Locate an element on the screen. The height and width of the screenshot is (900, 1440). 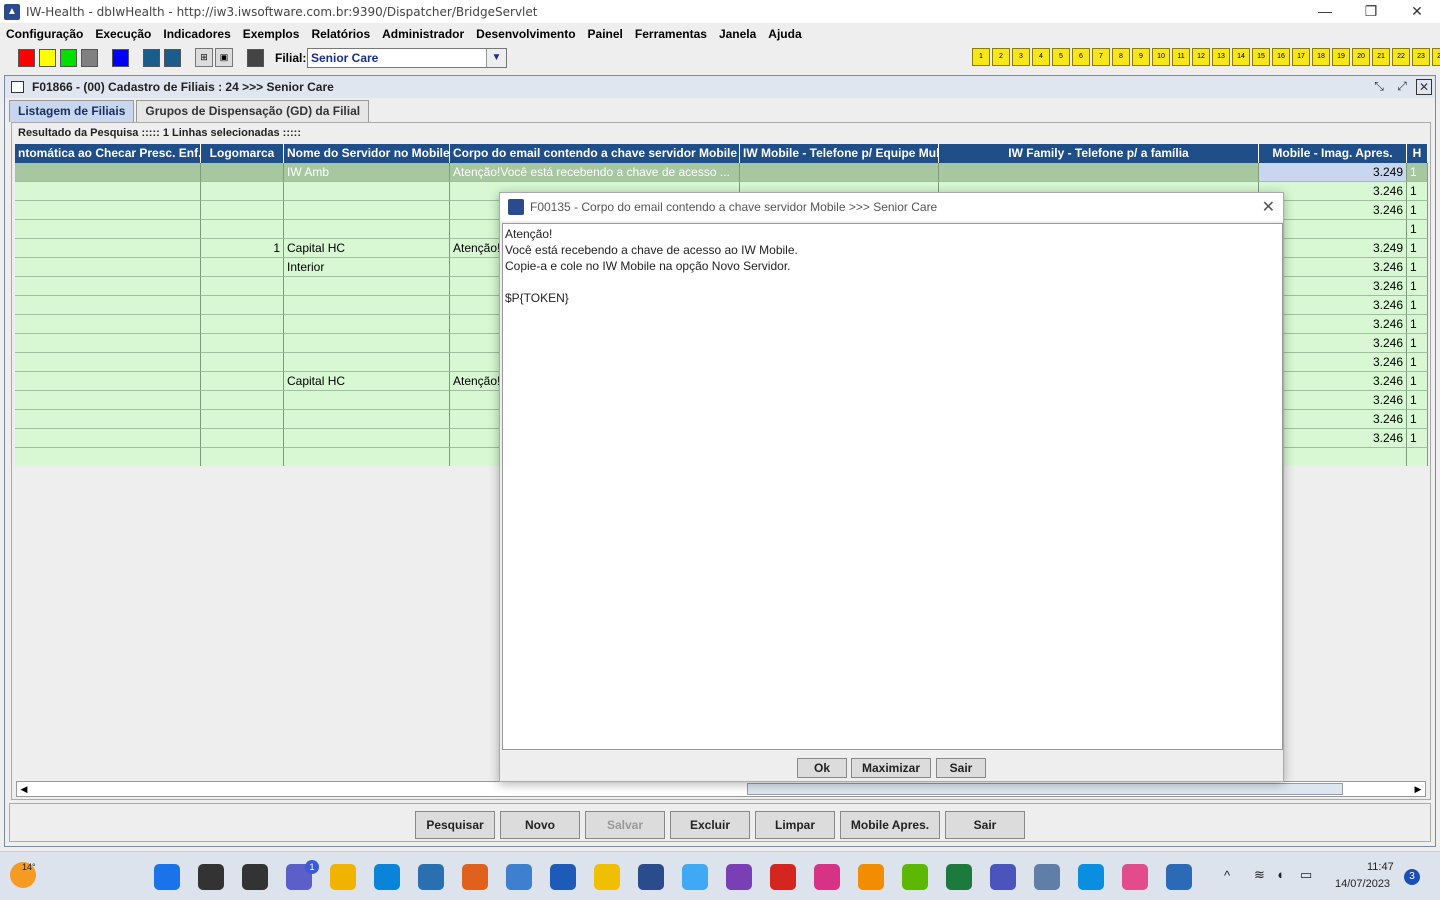
clock-time: 11:47 is located at coordinates (1380, 867).